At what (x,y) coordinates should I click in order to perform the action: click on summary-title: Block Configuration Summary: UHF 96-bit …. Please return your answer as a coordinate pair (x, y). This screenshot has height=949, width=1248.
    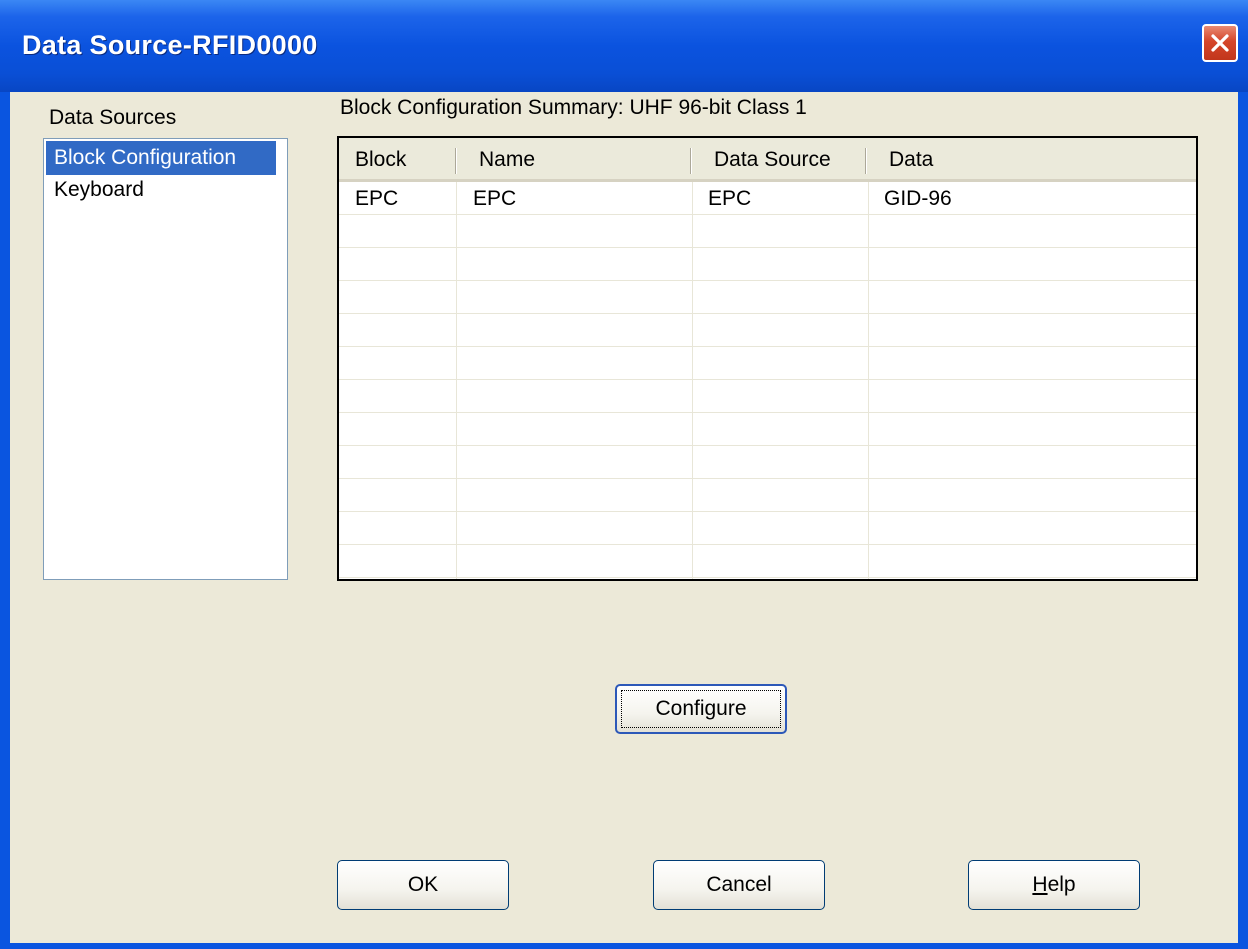
    Looking at the image, I should click on (573, 107).